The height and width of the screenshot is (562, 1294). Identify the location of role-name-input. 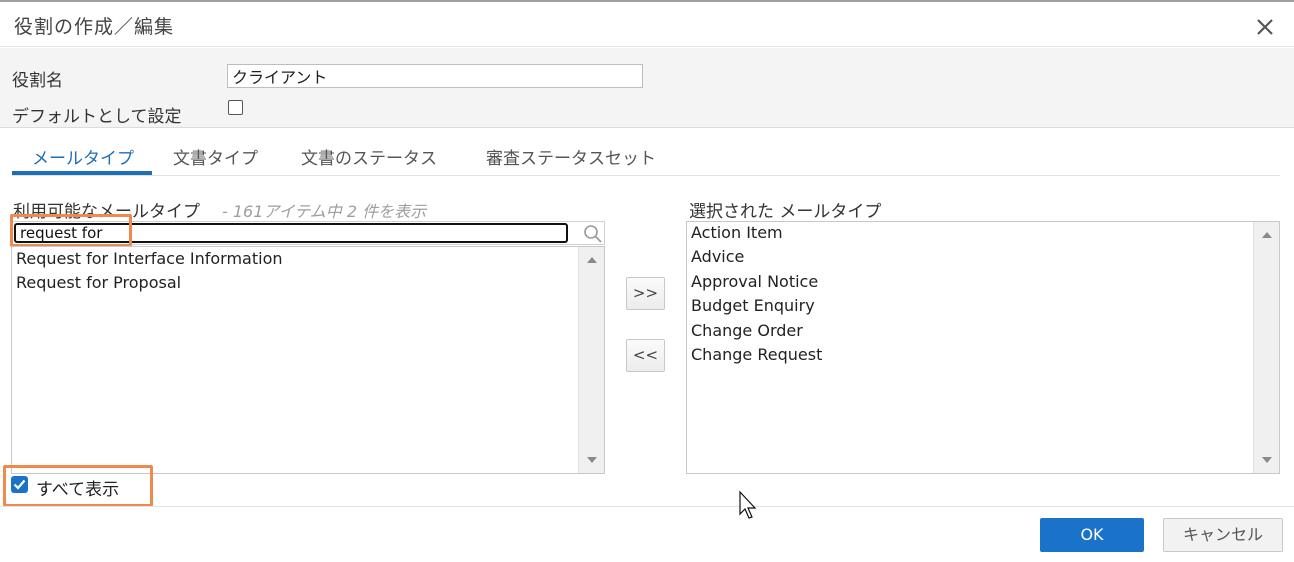
(435, 76).